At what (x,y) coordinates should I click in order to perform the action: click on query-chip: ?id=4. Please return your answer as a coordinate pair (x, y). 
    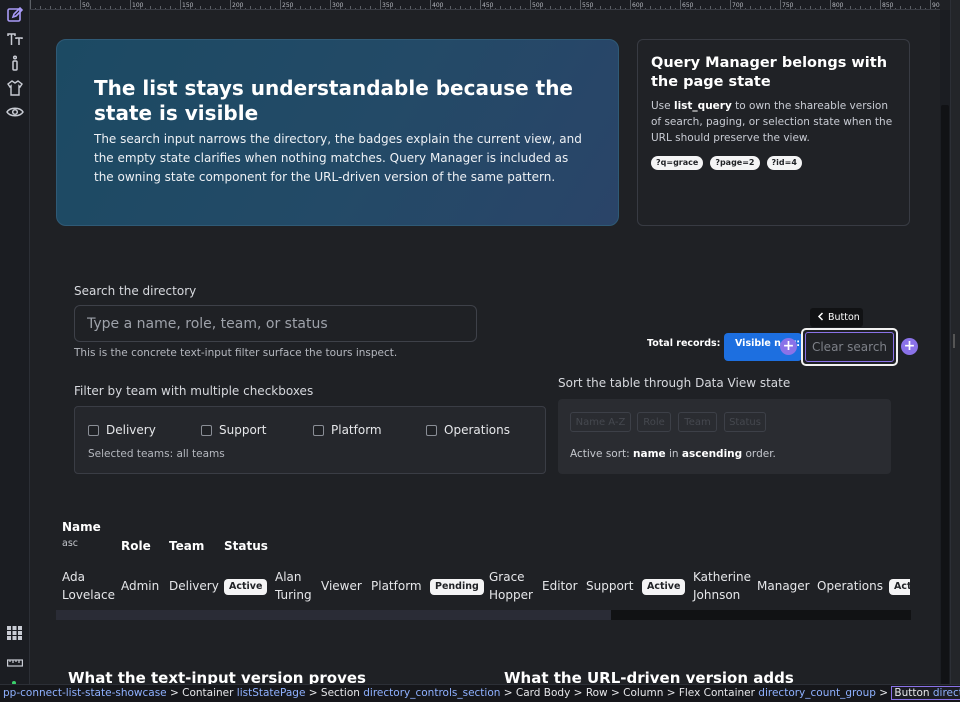
    Looking at the image, I should click on (784, 163).